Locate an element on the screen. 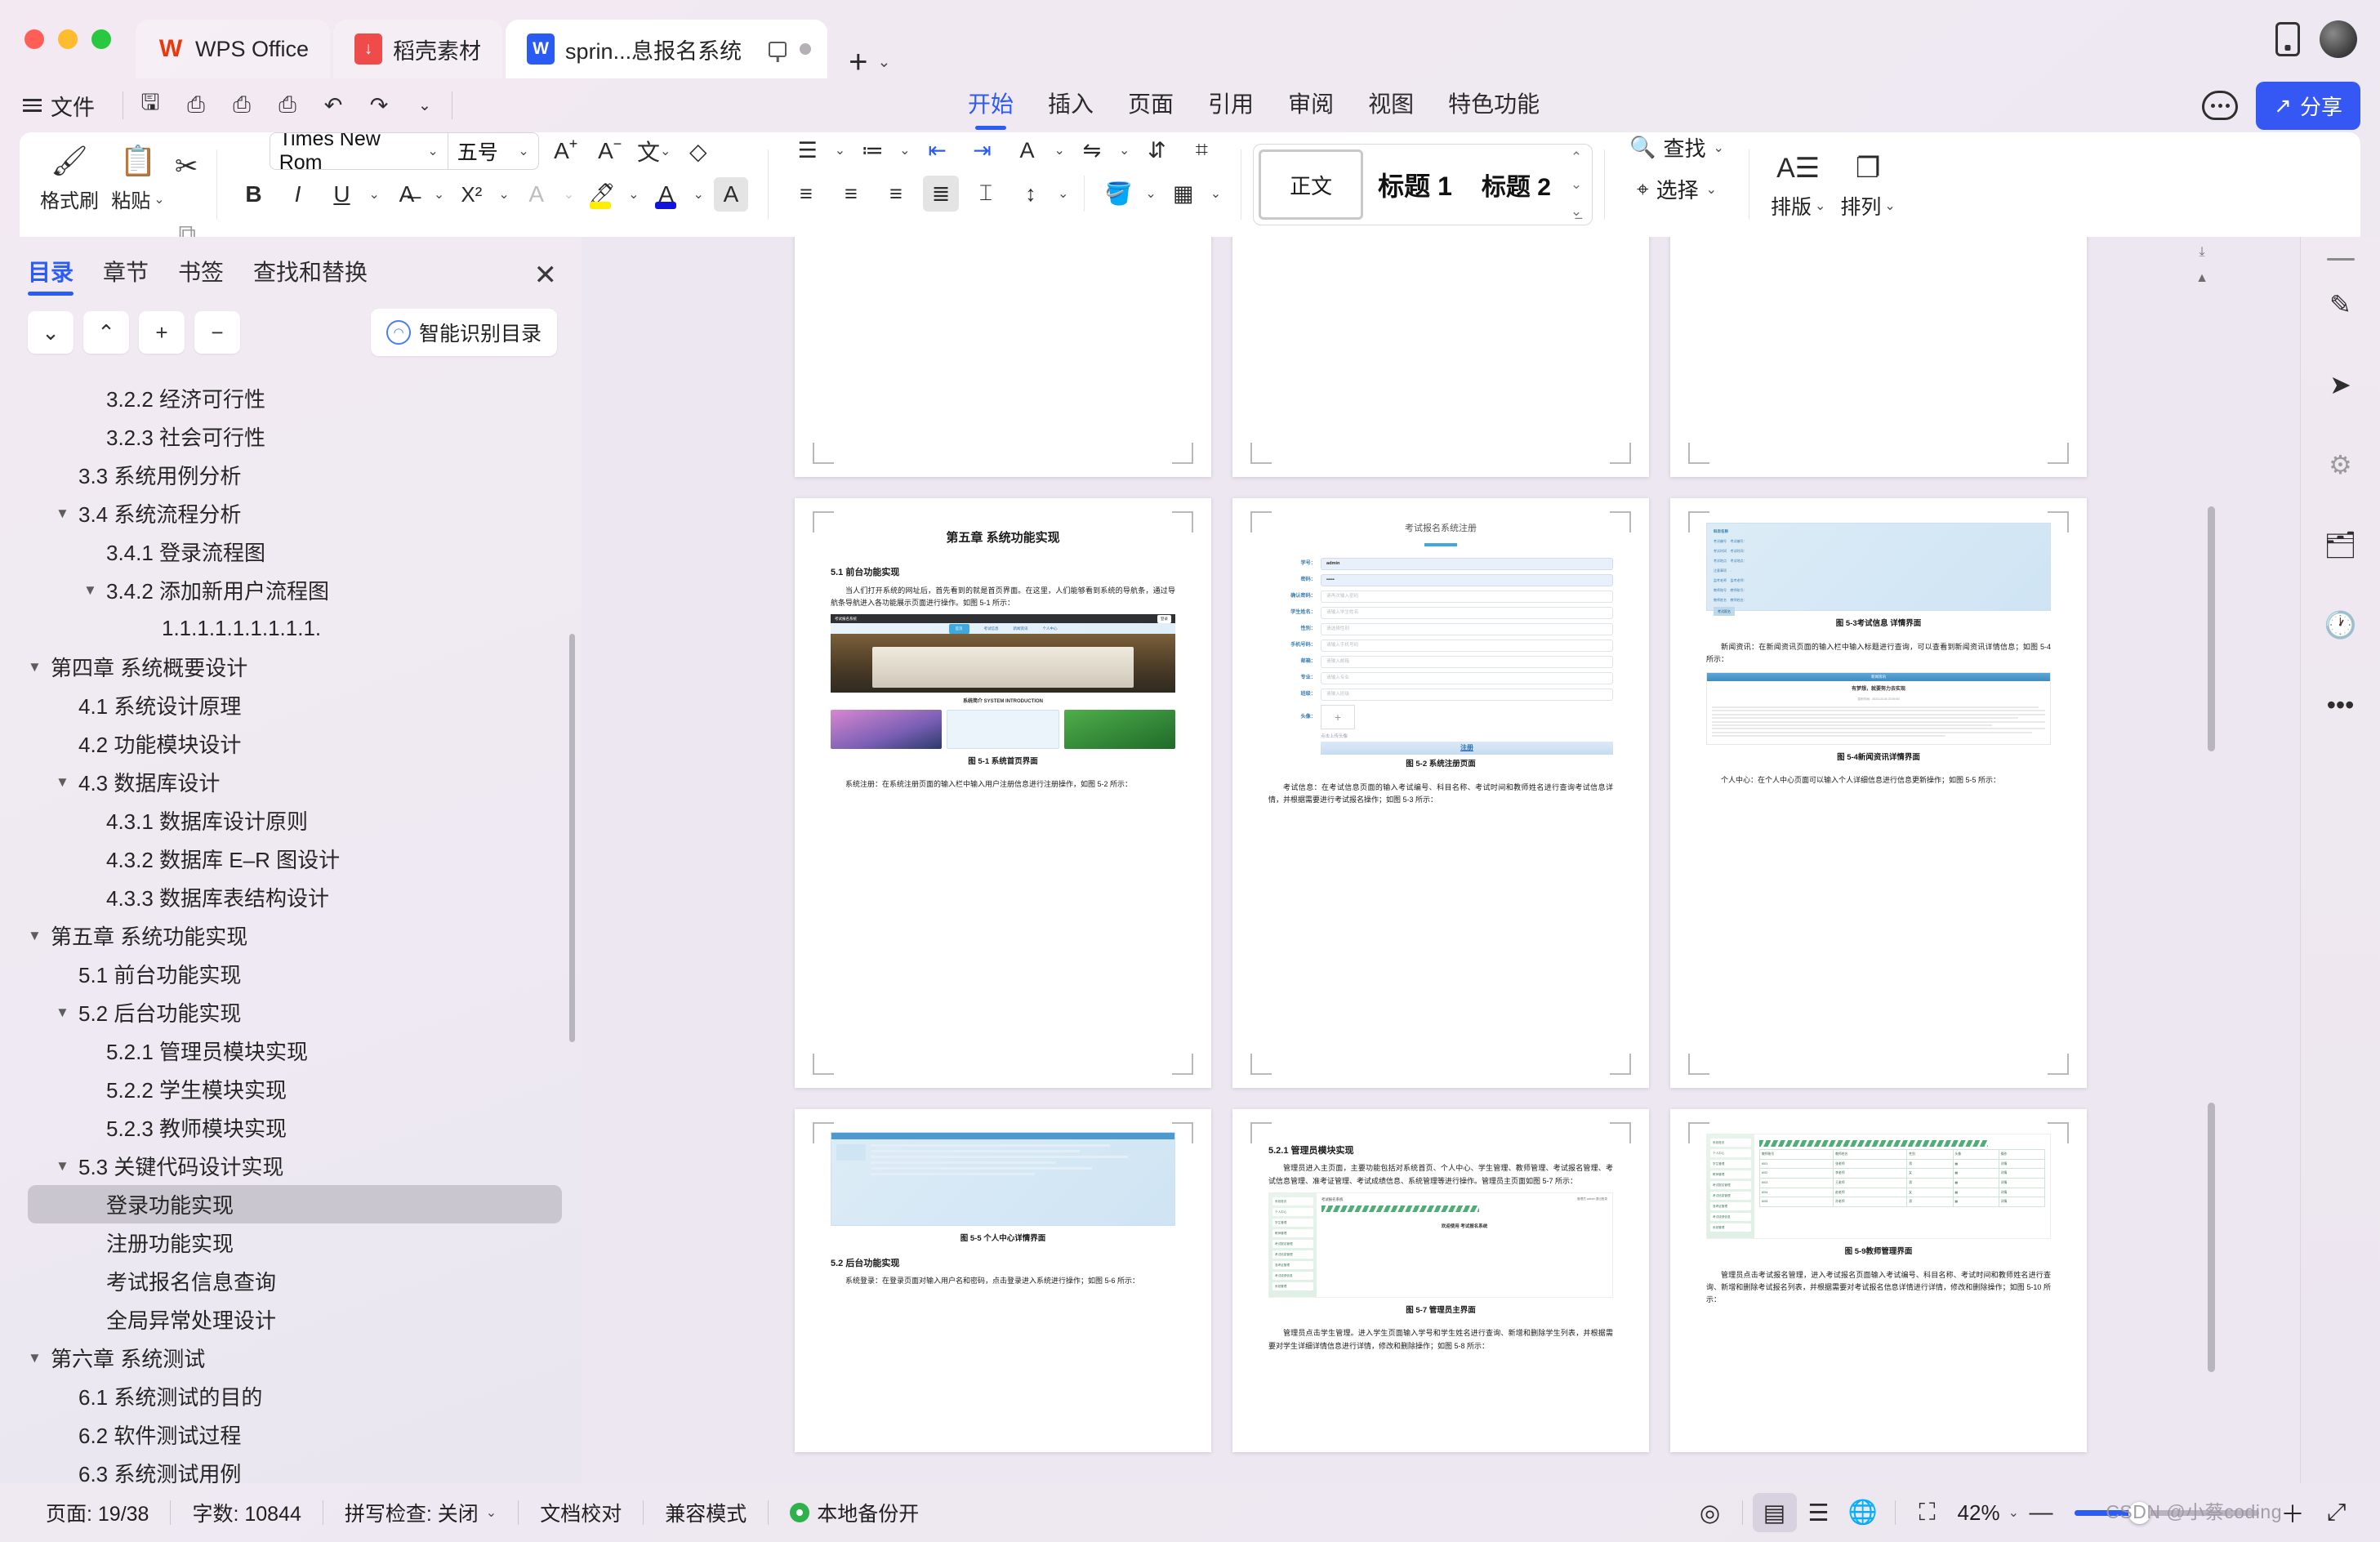 Image resolution: width=2380 pixels, height=1542 pixels. scroll-up-icon: ⌃ is located at coordinates (1577, 158).